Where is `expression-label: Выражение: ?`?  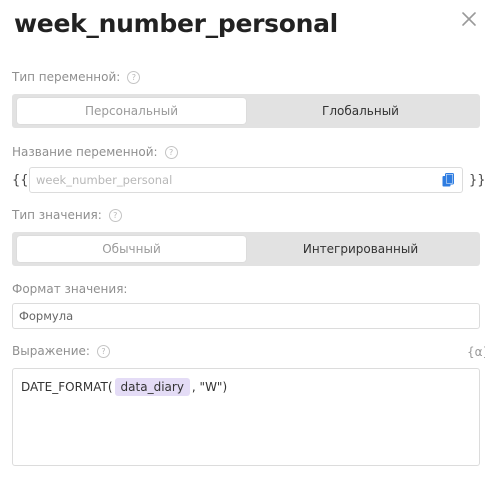 expression-label: Выражение: ? is located at coordinates (61, 351).